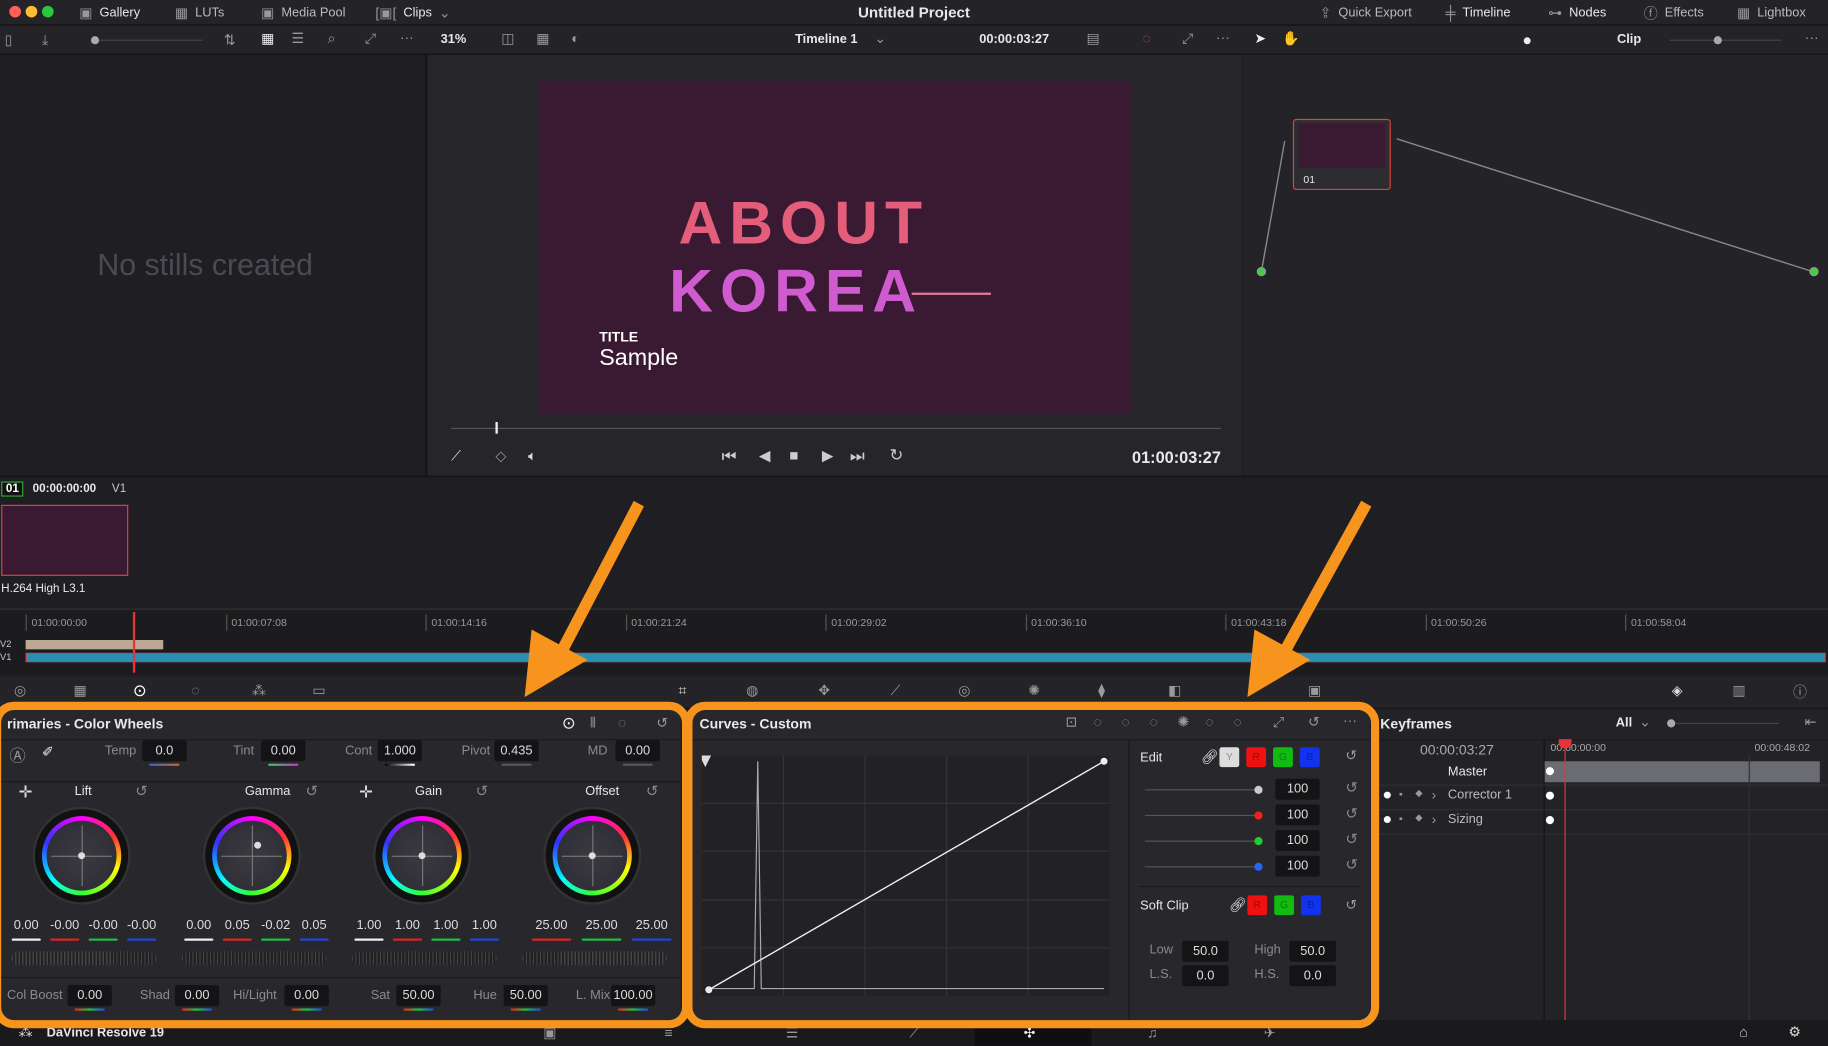 The image size is (1828, 1046). What do you see at coordinates (1725, 40) in the screenshot?
I see `node-zoom-slider` at bounding box center [1725, 40].